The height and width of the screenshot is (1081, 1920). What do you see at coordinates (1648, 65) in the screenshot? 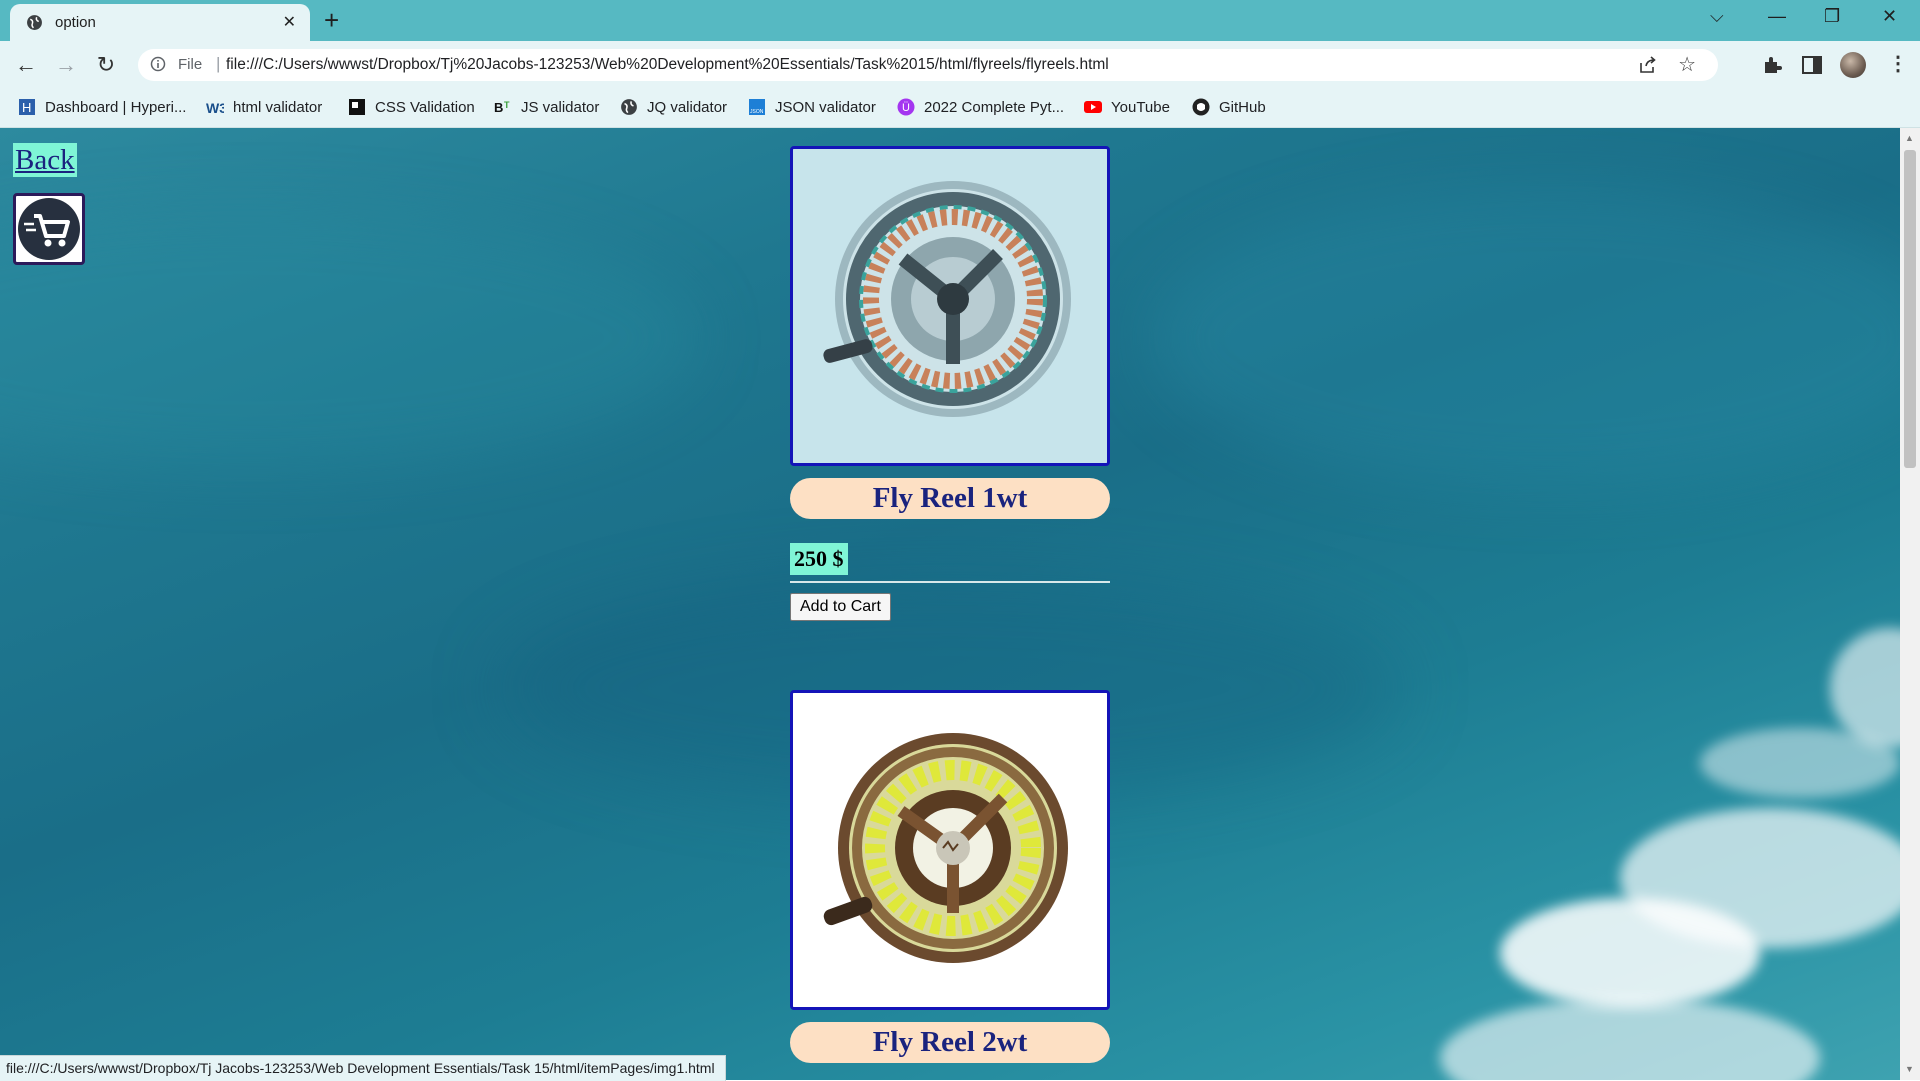
I see `share-icon` at bounding box center [1648, 65].